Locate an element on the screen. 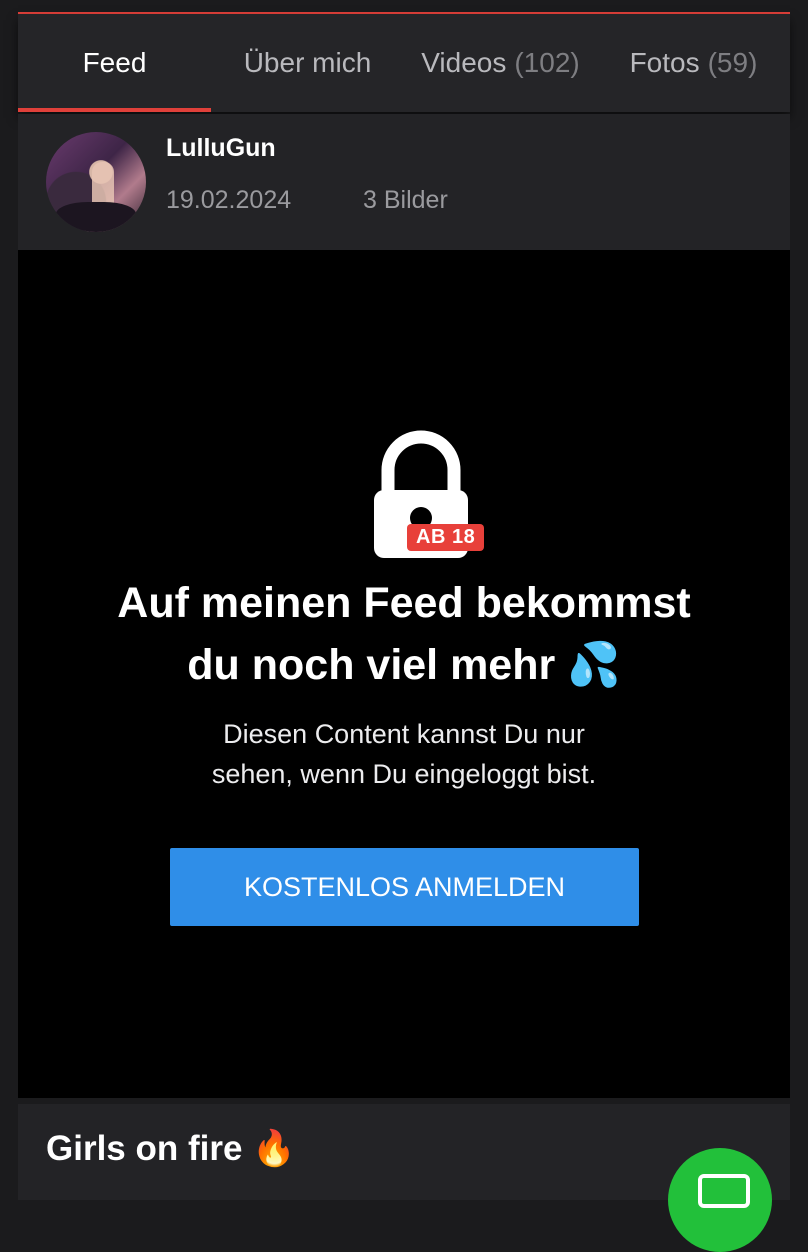 This screenshot has width=808, height=1252. tab-count: (102) is located at coordinates (547, 62).